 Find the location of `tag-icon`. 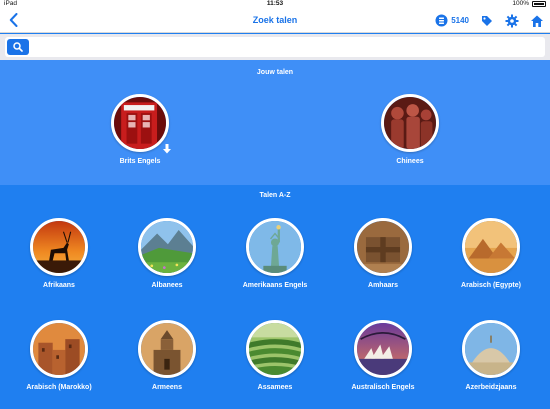

tag-icon is located at coordinates (486, 20).